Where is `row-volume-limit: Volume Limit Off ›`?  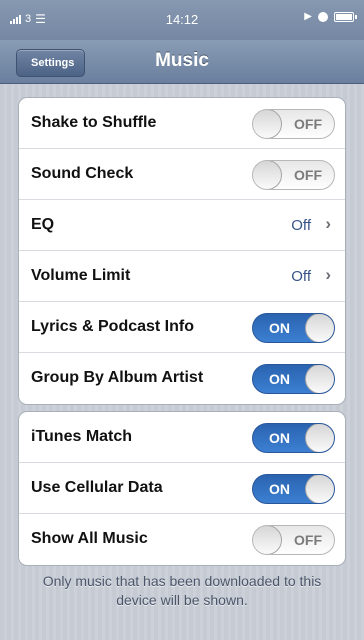
row-volume-limit: Volume Limit Off › is located at coordinates (182, 276).